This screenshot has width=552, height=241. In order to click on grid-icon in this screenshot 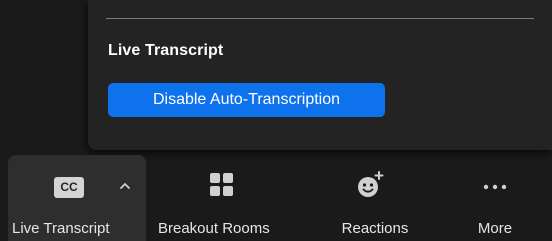, I will do `click(221, 184)`.